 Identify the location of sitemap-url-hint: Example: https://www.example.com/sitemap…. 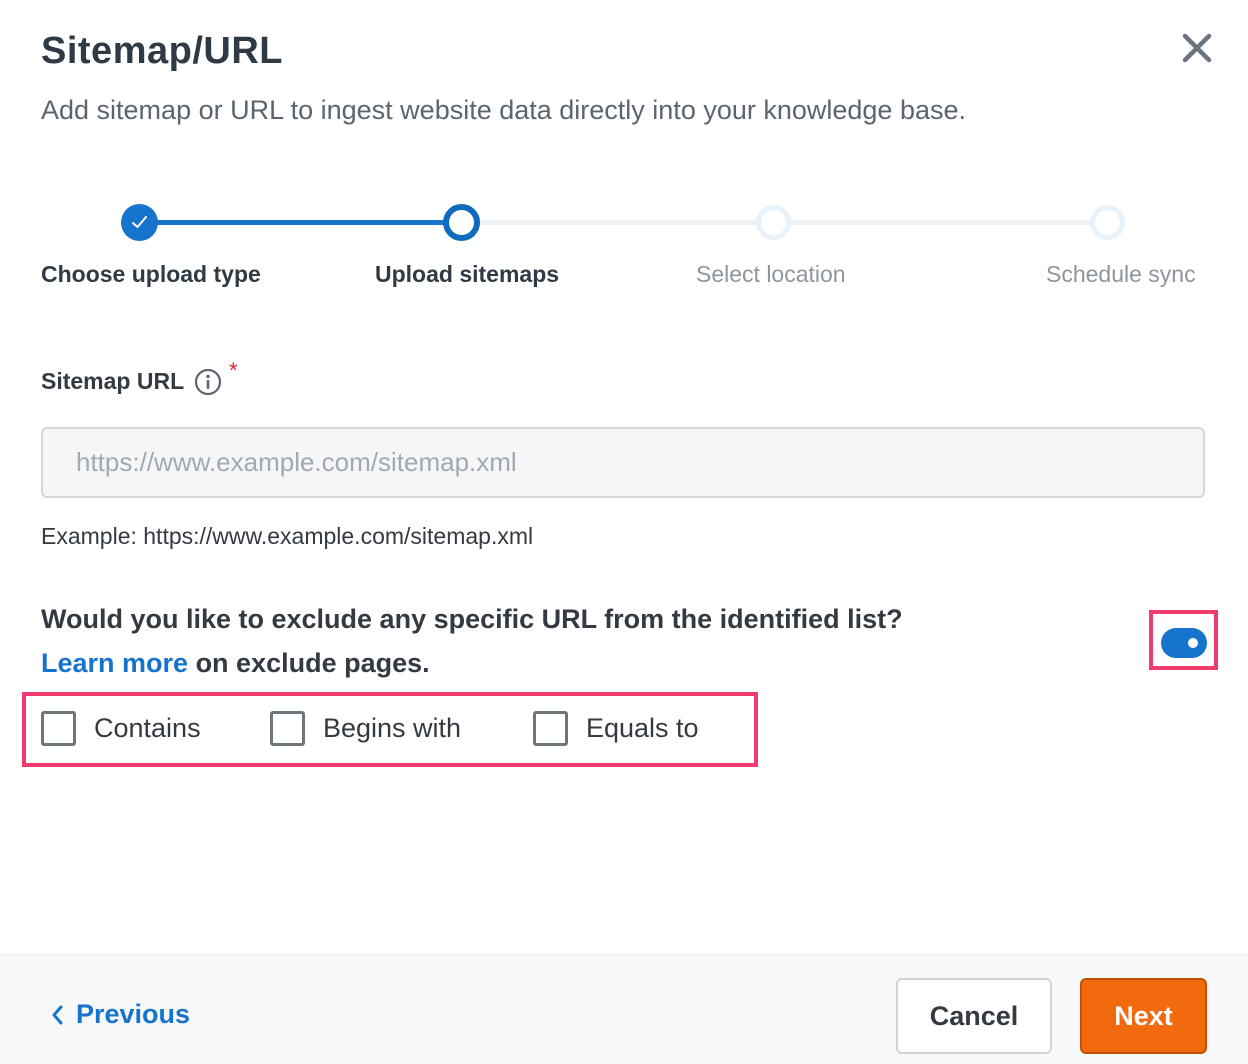
(287, 536).